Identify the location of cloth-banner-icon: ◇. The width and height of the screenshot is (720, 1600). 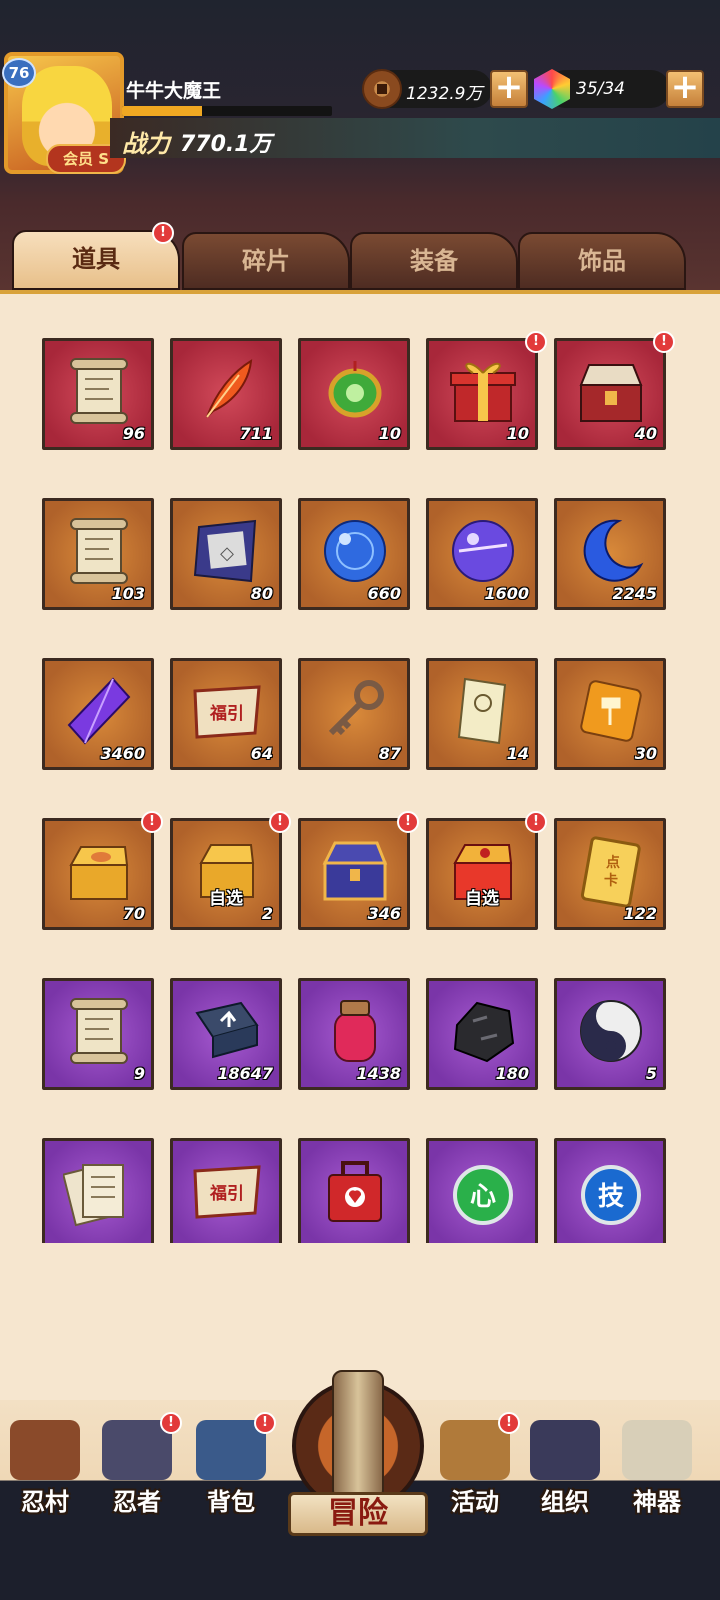
(227, 551).